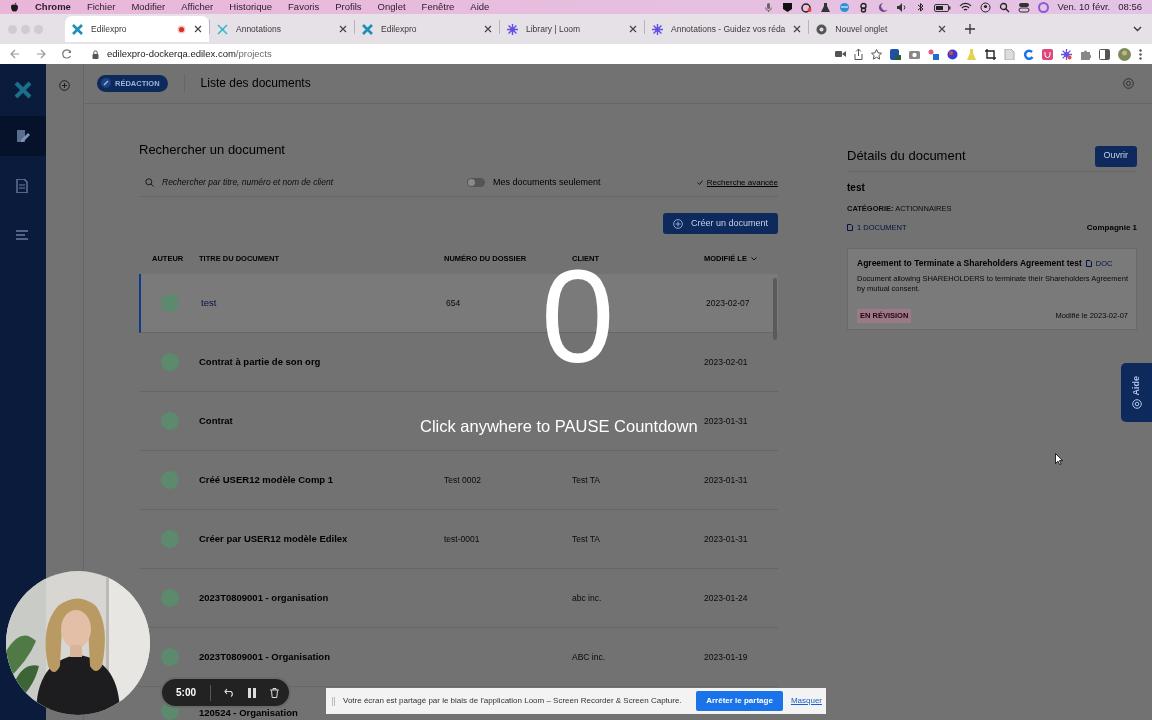 This screenshot has height=720, width=1152. I want to click on hide-link: Masquer, so click(806, 701).